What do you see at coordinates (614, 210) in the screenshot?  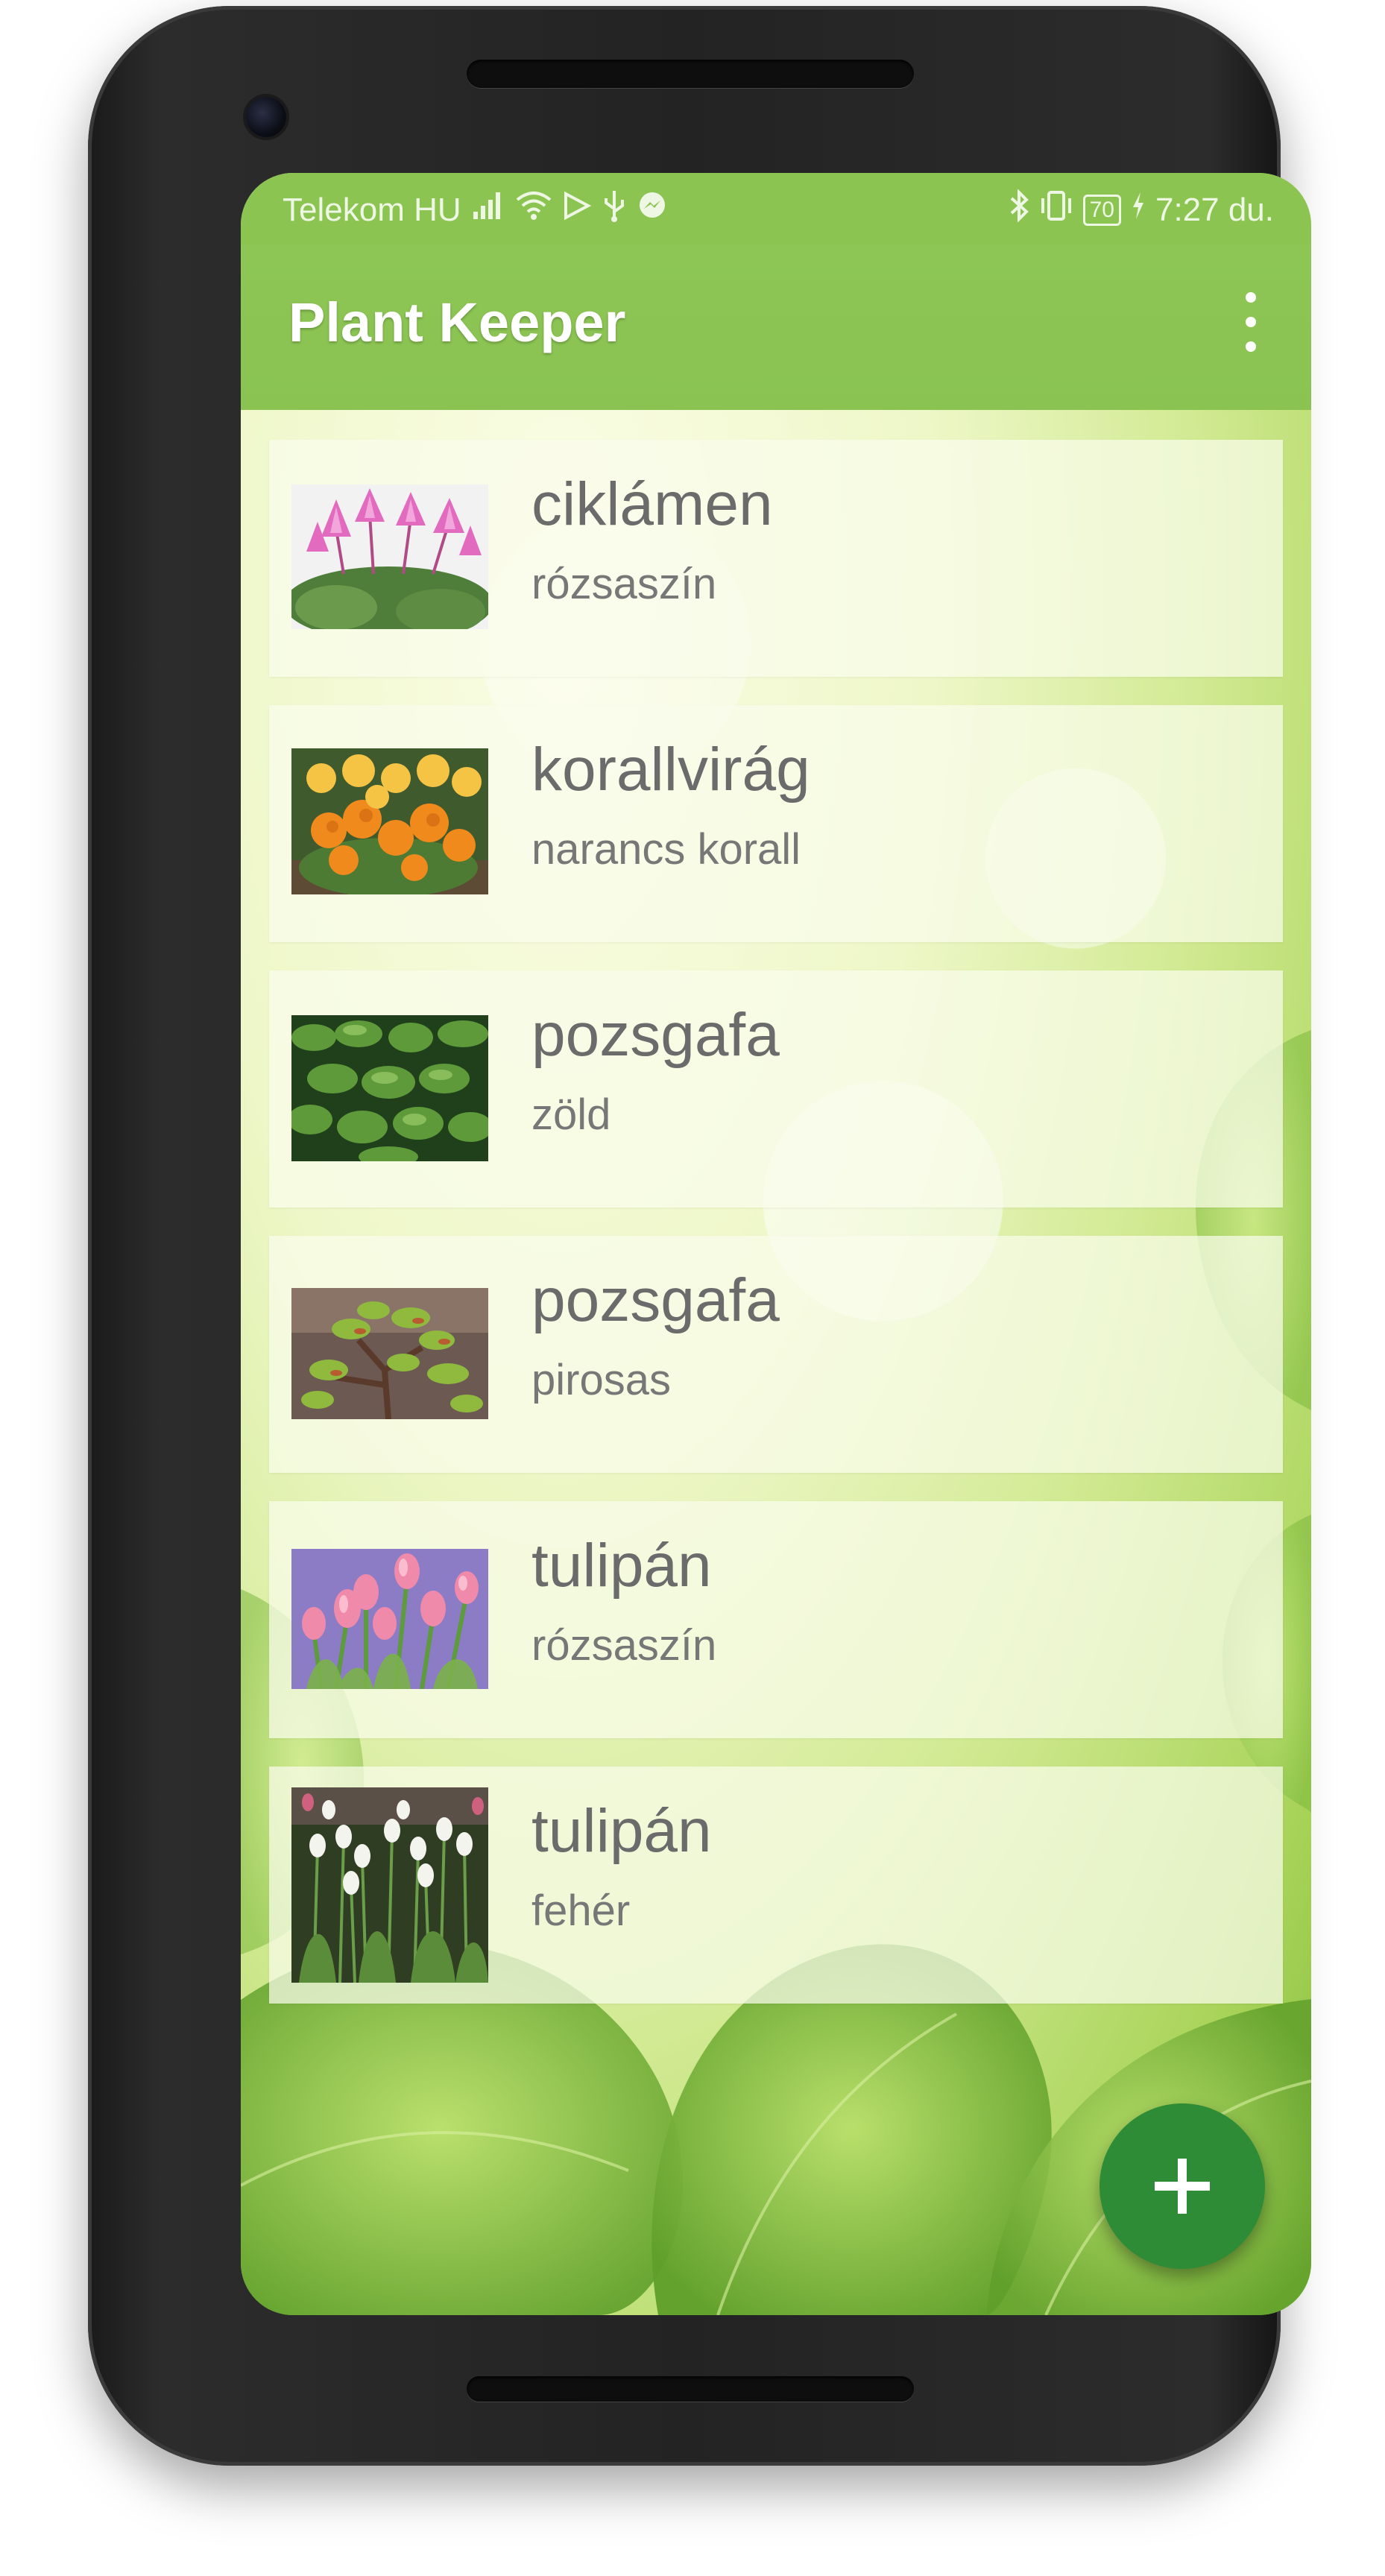 I see `usb-icon` at bounding box center [614, 210].